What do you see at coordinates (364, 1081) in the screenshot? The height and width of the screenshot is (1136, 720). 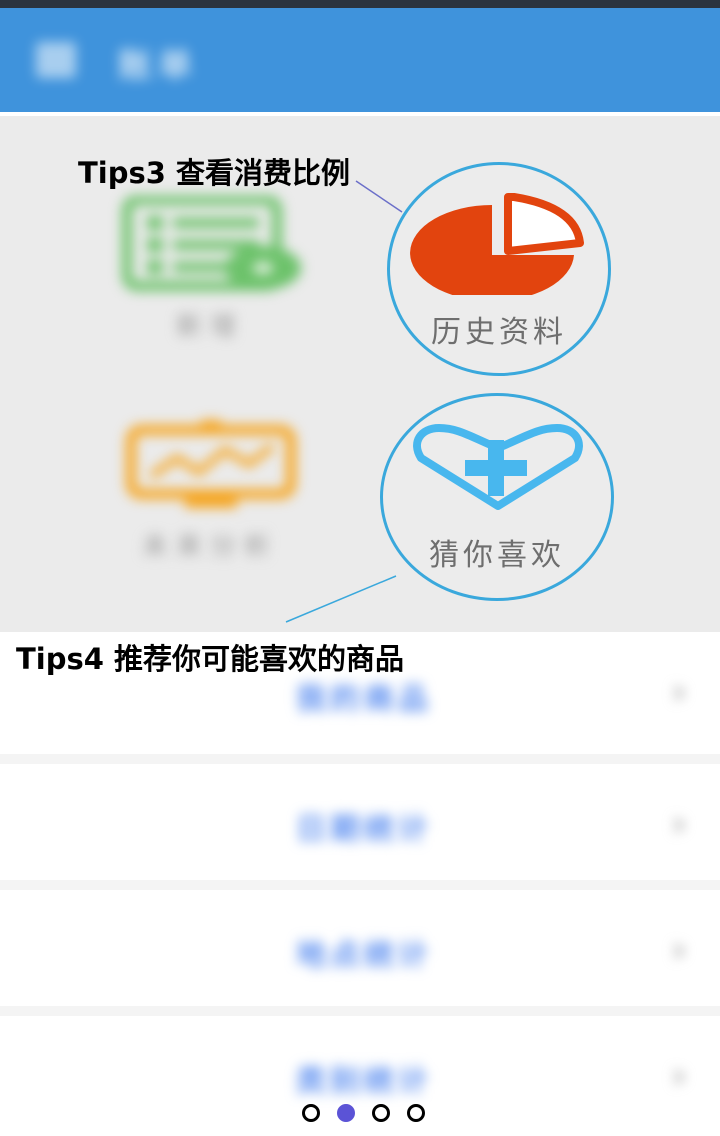 I see `list-item-label: 类别统计` at bounding box center [364, 1081].